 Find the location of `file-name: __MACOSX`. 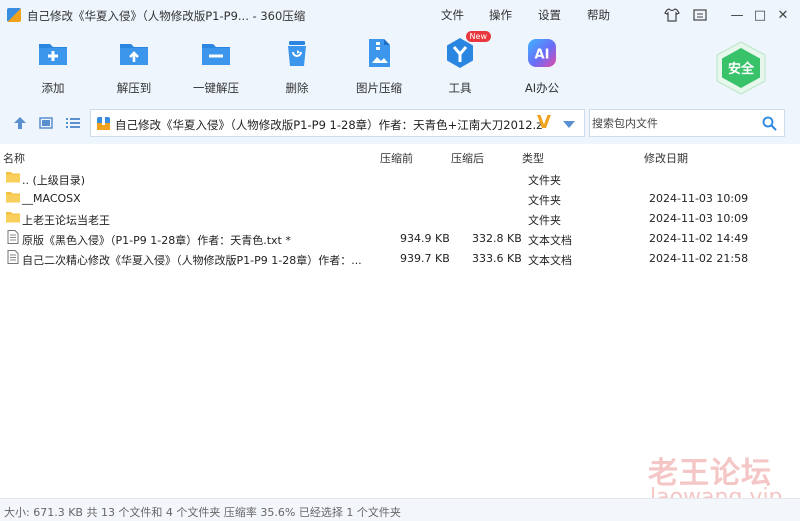

file-name: __MACOSX is located at coordinates (51, 198).